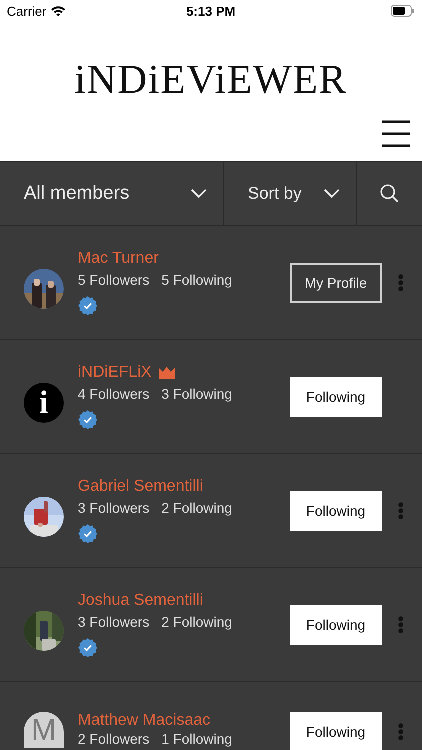 The width and height of the screenshot is (422, 750). What do you see at coordinates (389, 193) in the screenshot?
I see `search-icon` at bounding box center [389, 193].